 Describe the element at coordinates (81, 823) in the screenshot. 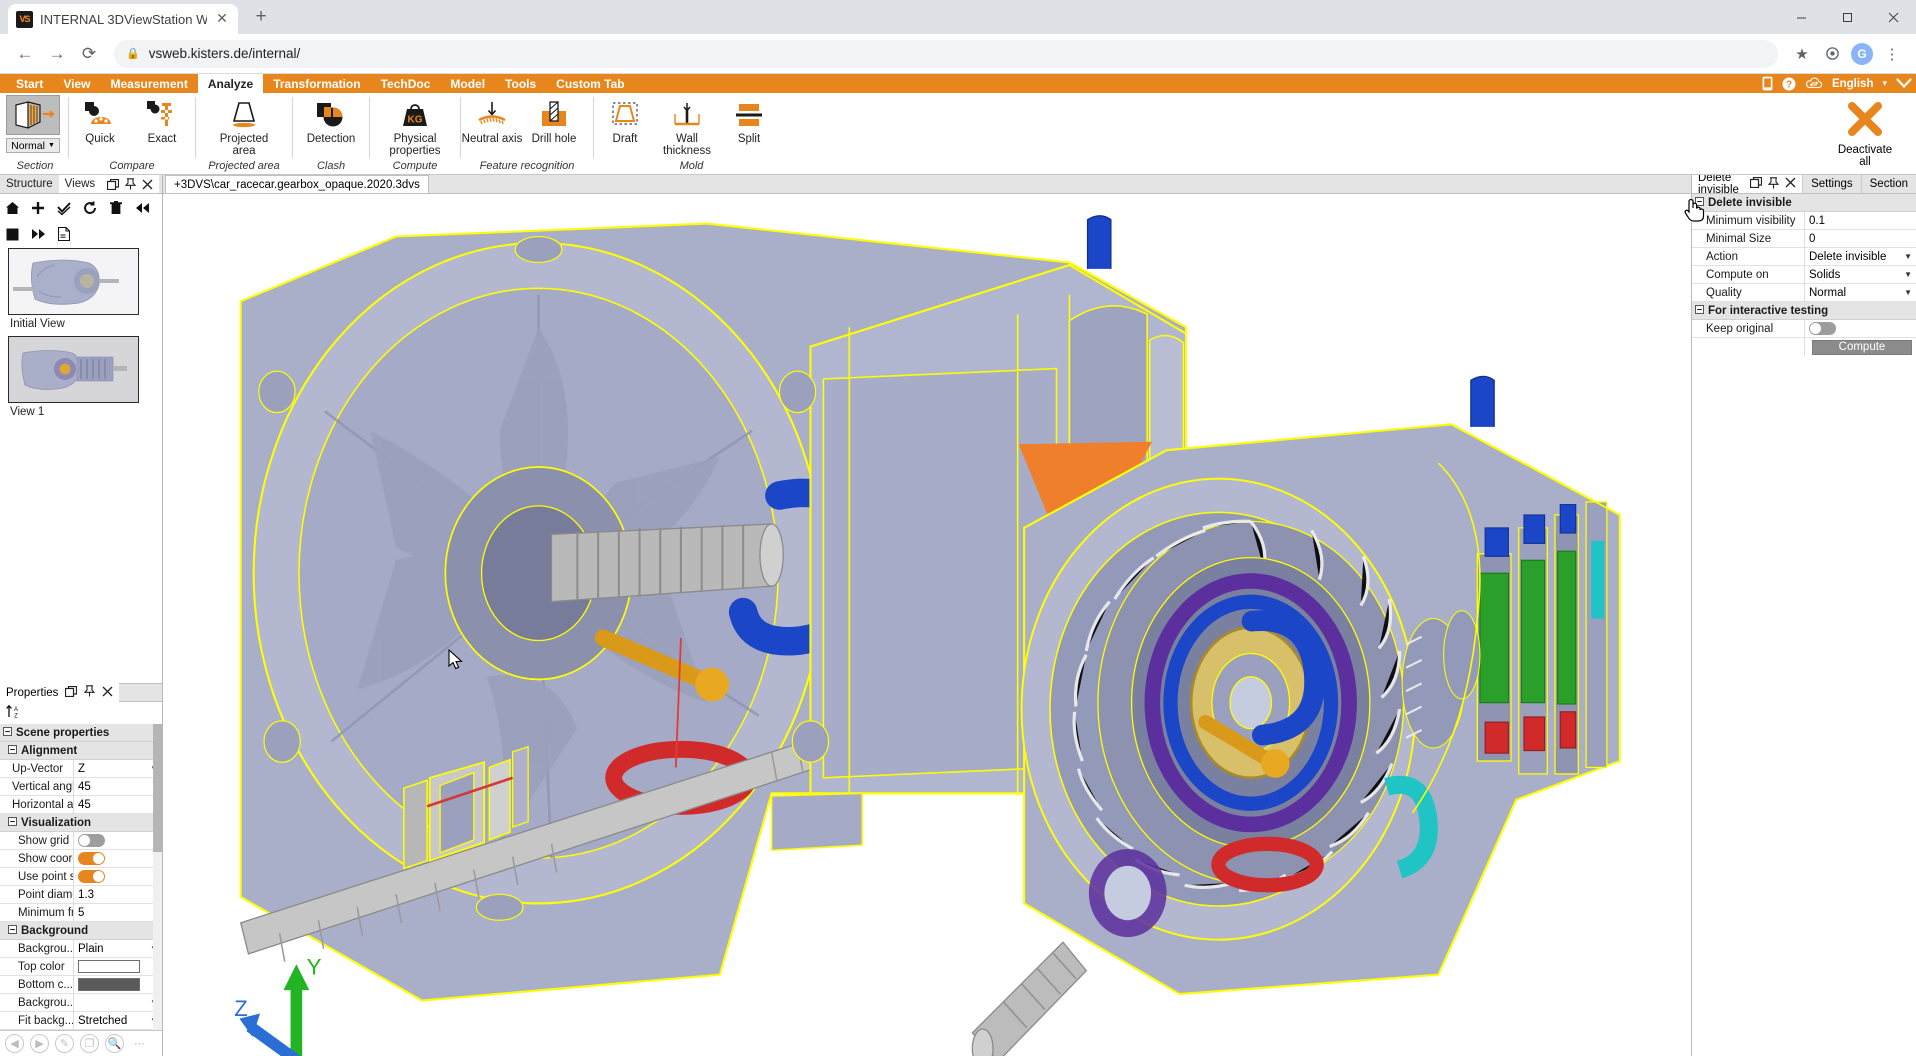

I see `prop-group-visualization: Visualization` at that location.